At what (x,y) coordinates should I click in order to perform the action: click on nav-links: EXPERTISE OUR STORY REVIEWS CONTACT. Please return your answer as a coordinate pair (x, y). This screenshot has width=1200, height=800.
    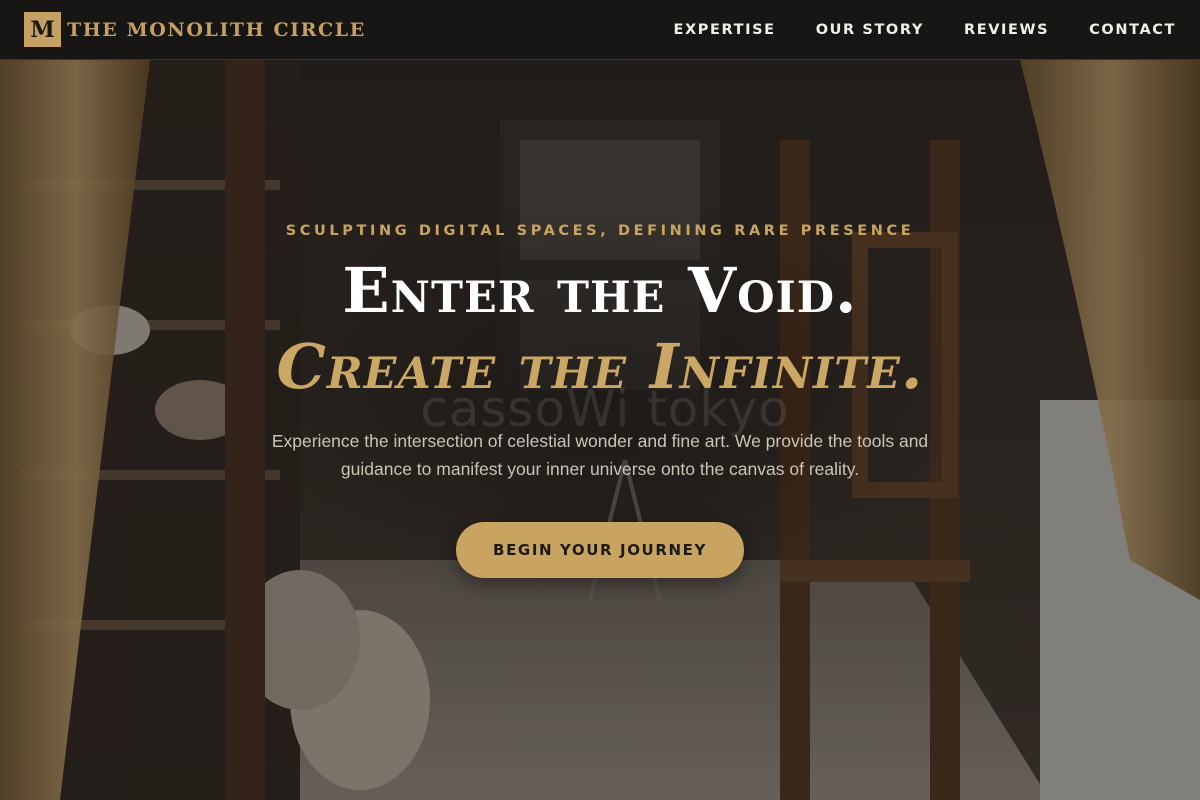
    Looking at the image, I should click on (925, 30).